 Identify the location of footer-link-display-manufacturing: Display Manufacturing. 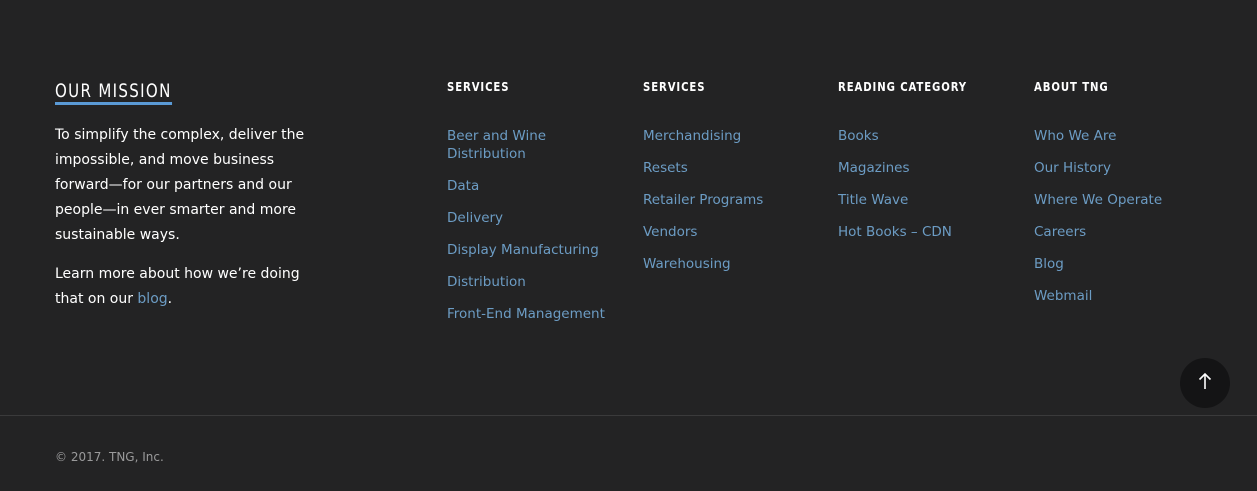
(532, 250).